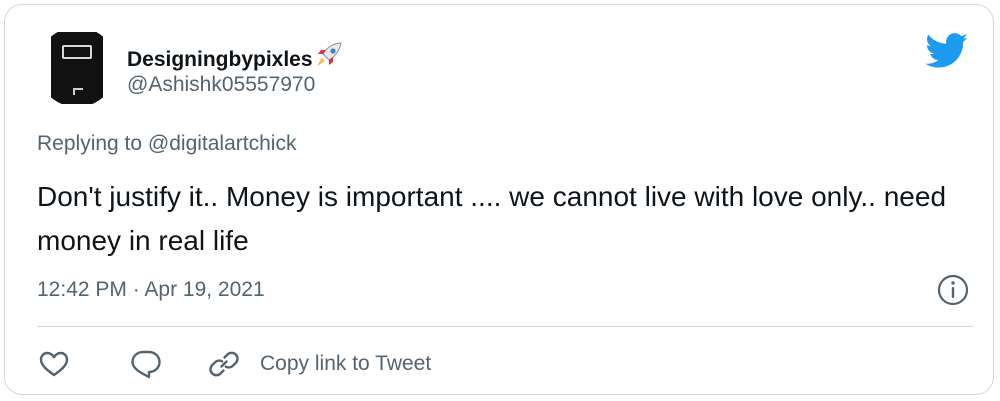 This screenshot has height=401, width=1000. I want to click on reply-button, so click(146, 364).